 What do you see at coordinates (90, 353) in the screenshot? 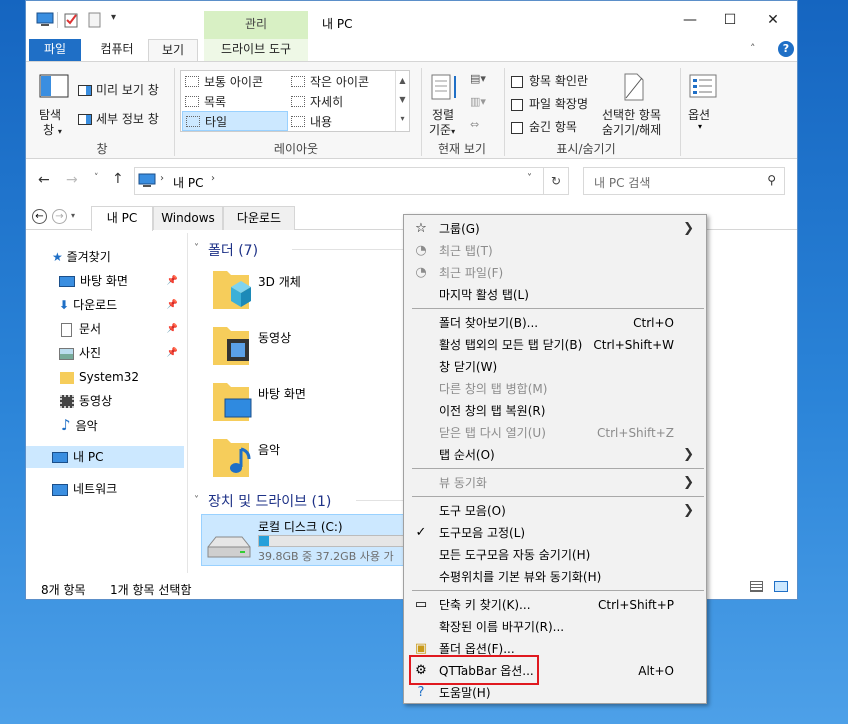
I see `nav-label: 사진` at bounding box center [90, 353].